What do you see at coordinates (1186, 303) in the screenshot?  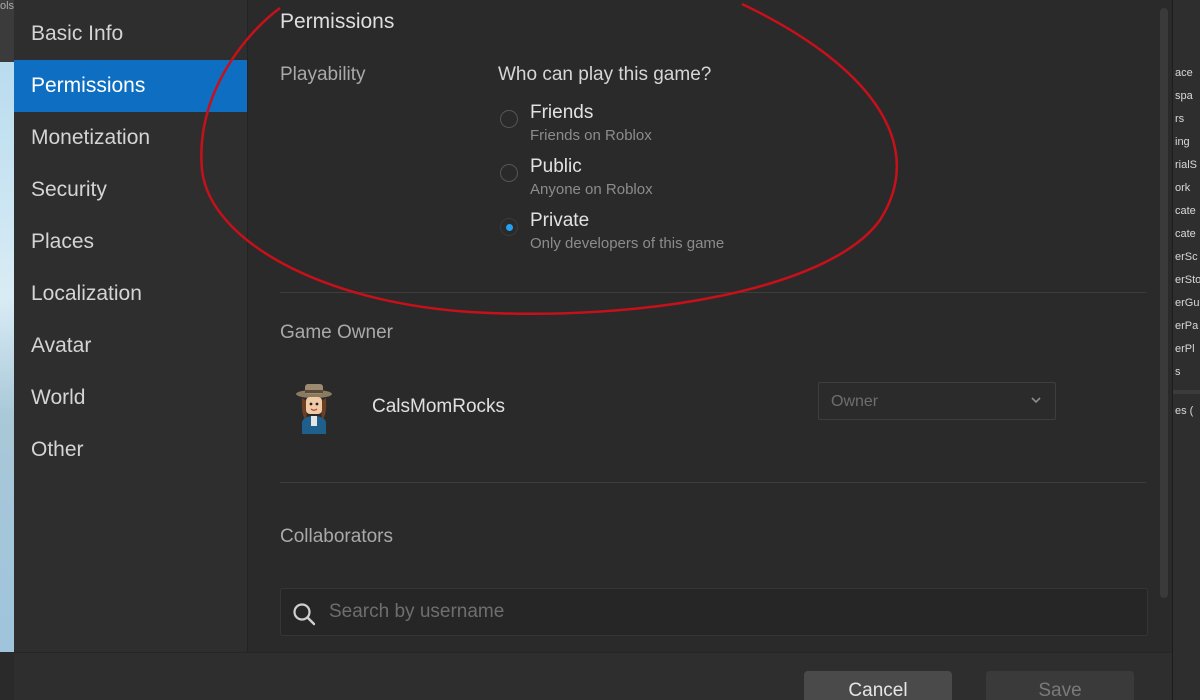 I see `explorer-row: erGu` at bounding box center [1186, 303].